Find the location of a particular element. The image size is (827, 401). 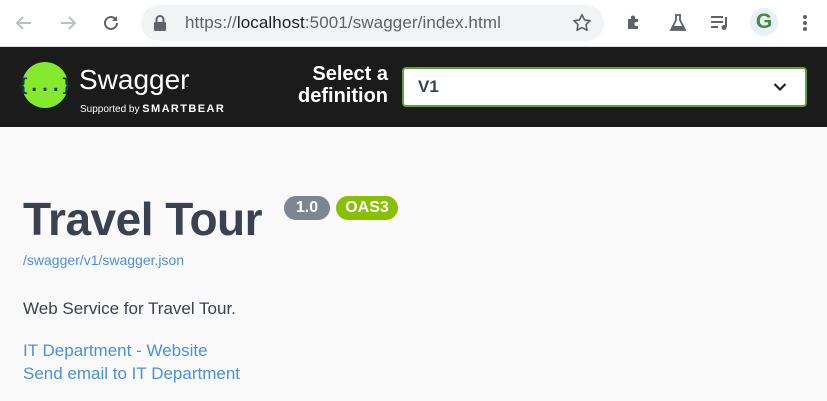

puzzle-extension-icon is located at coordinates (634, 23).